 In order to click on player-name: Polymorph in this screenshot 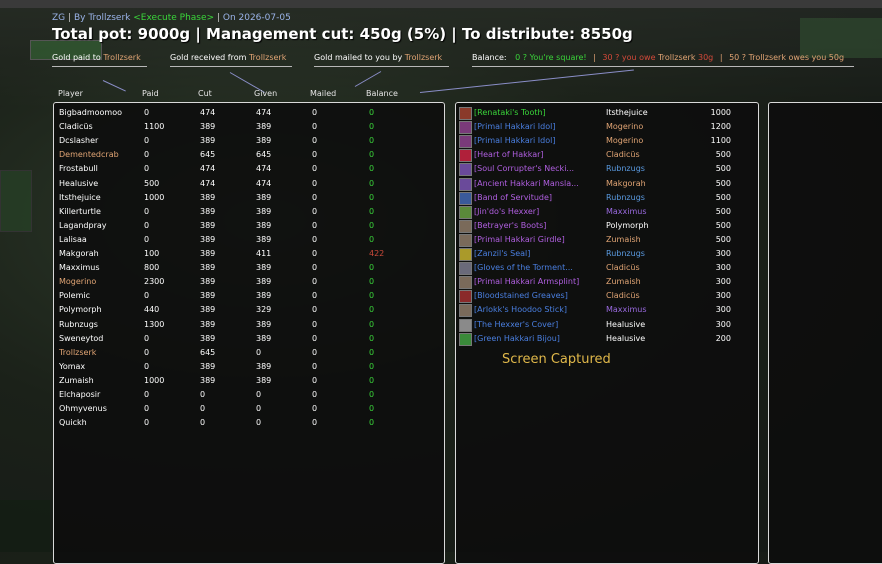, I will do `click(80, 310)`.